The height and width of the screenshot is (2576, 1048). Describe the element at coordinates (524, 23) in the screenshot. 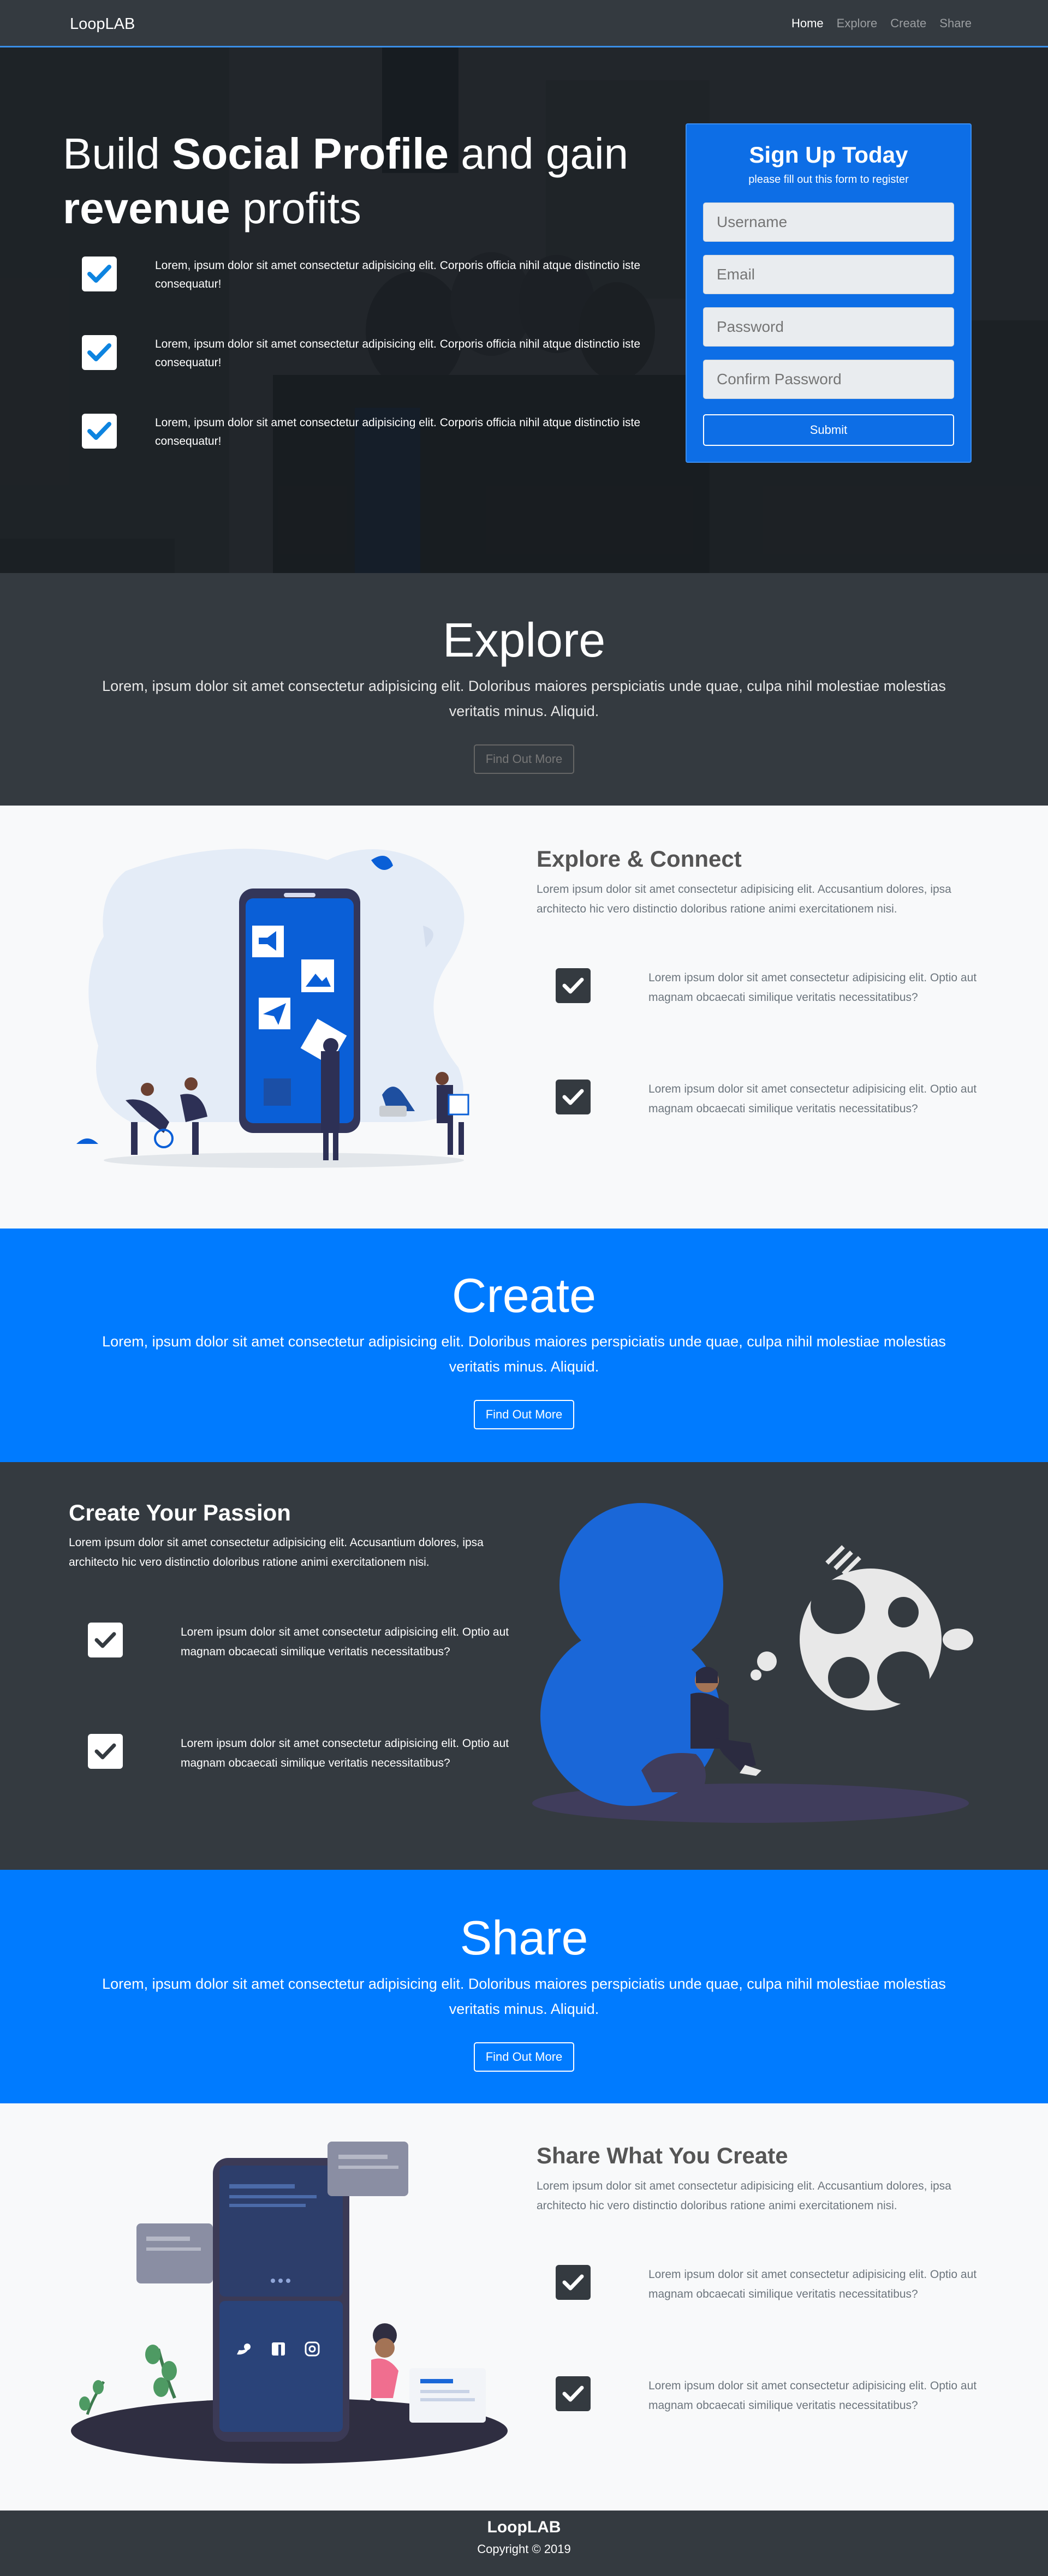

I see `navbar: LoopLAB Home Explore Create Share` at that location.